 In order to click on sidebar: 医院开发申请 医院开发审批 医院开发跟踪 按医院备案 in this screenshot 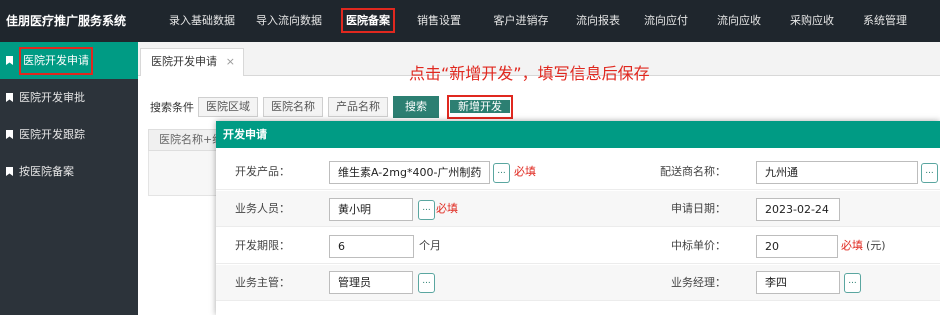, I will do `click(69, 178)`.